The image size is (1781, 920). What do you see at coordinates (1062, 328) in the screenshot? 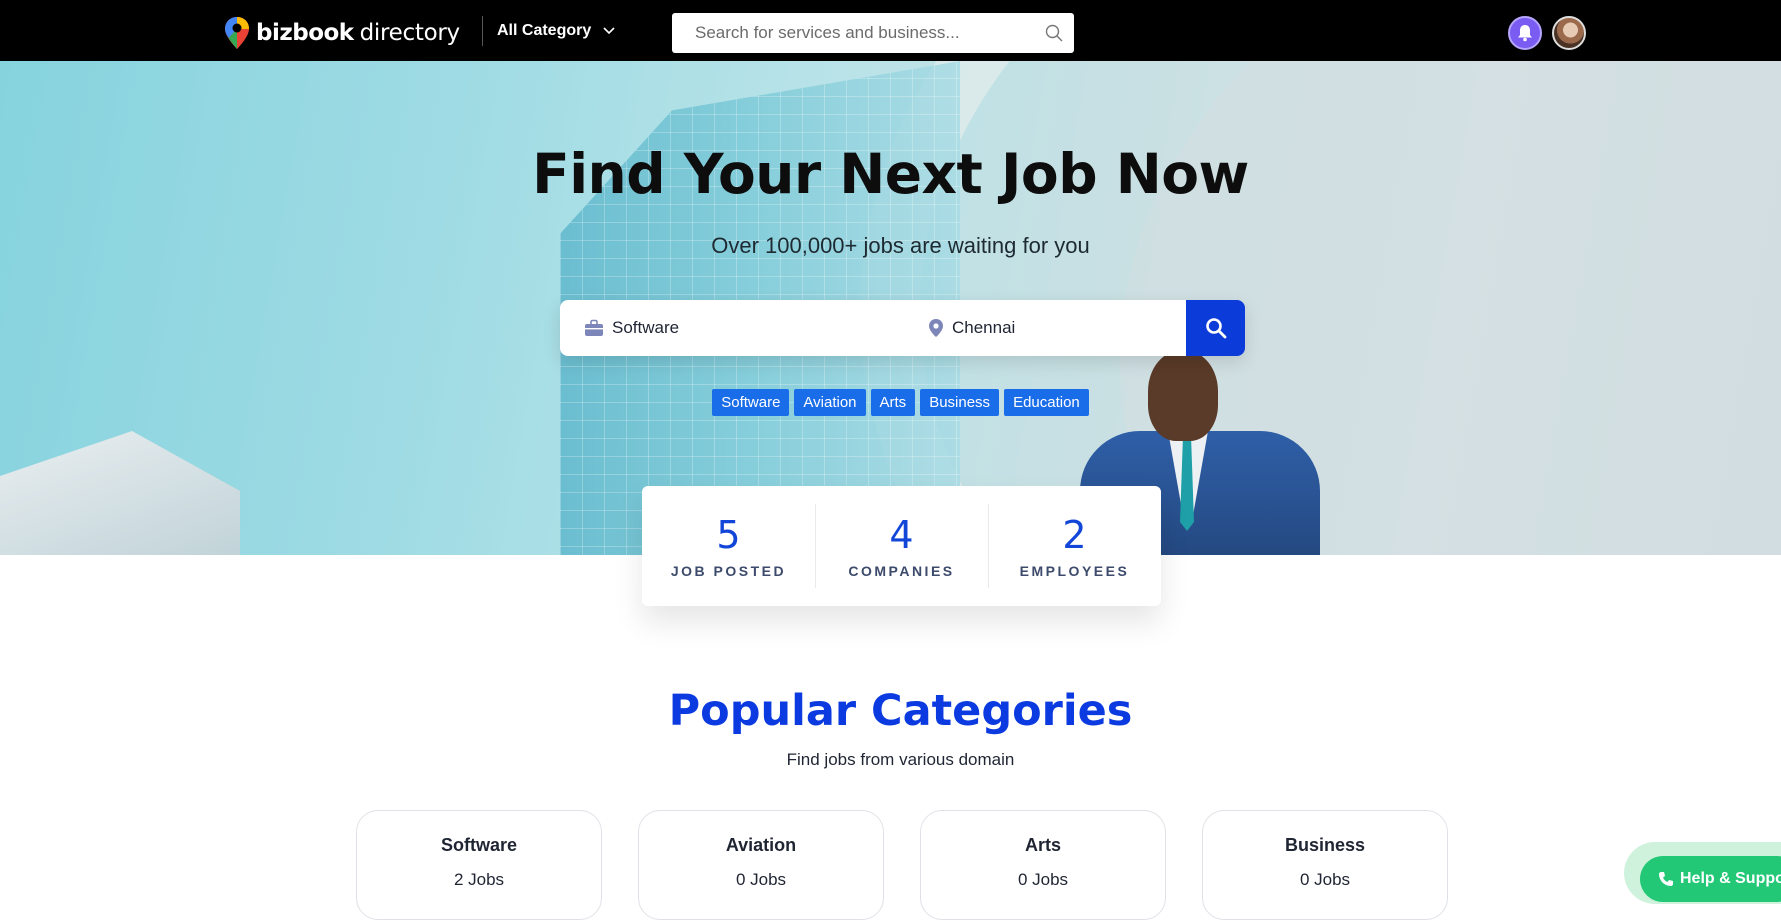
I see `job-location-input` at bounding box center [1062, 328].